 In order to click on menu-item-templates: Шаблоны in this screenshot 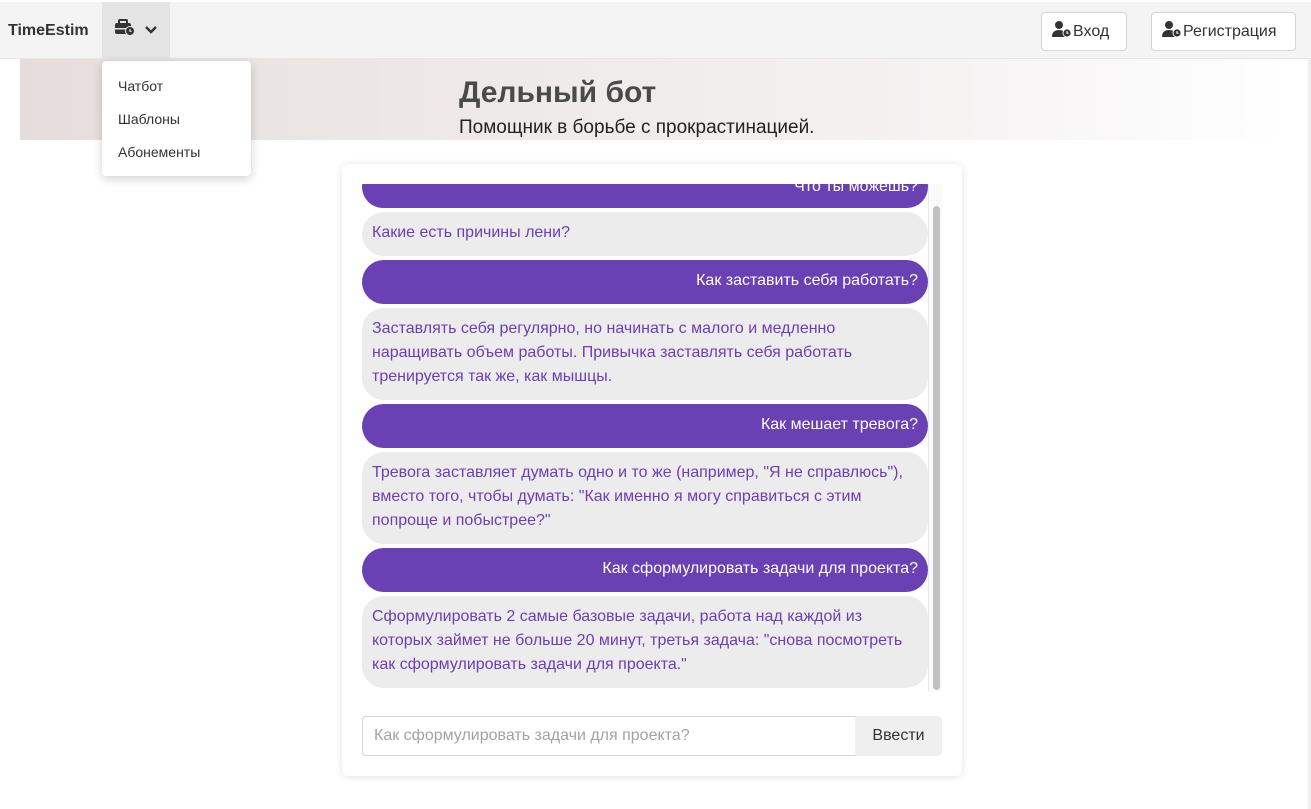, I will do `click(149, 119)`.